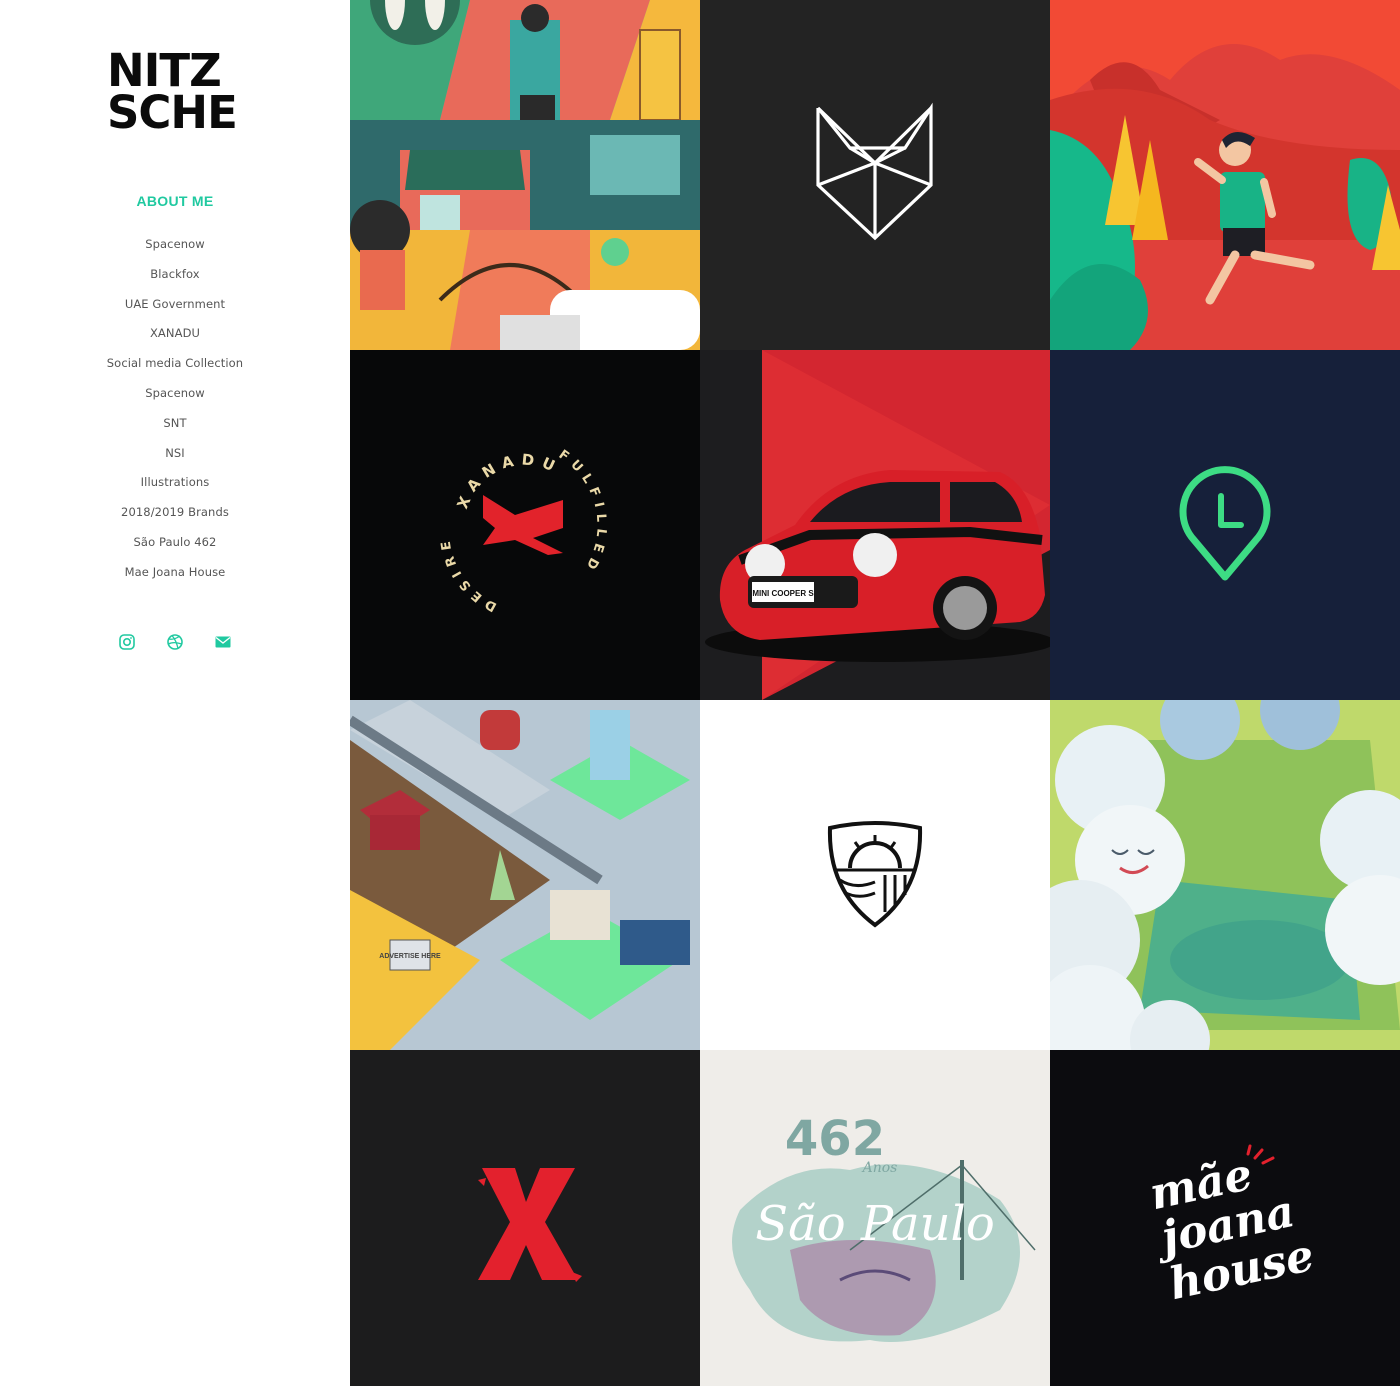 This screenshot has height=1386, width=1400. I want to click on project-tile-mini-cooper: MINI COOPER S, so click(875, 525).